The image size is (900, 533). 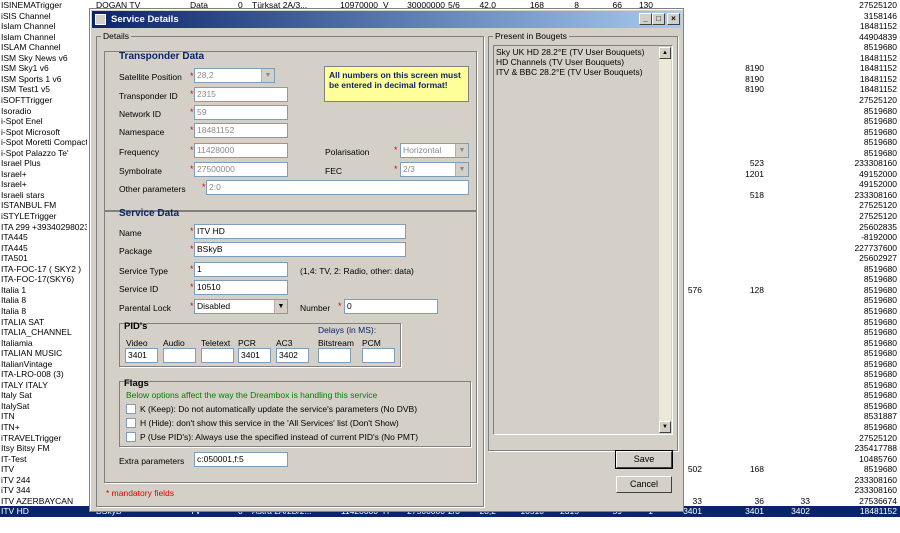 I want to click on cell-name: ITA 299 +39340298023(, so click(x=44, y=226).